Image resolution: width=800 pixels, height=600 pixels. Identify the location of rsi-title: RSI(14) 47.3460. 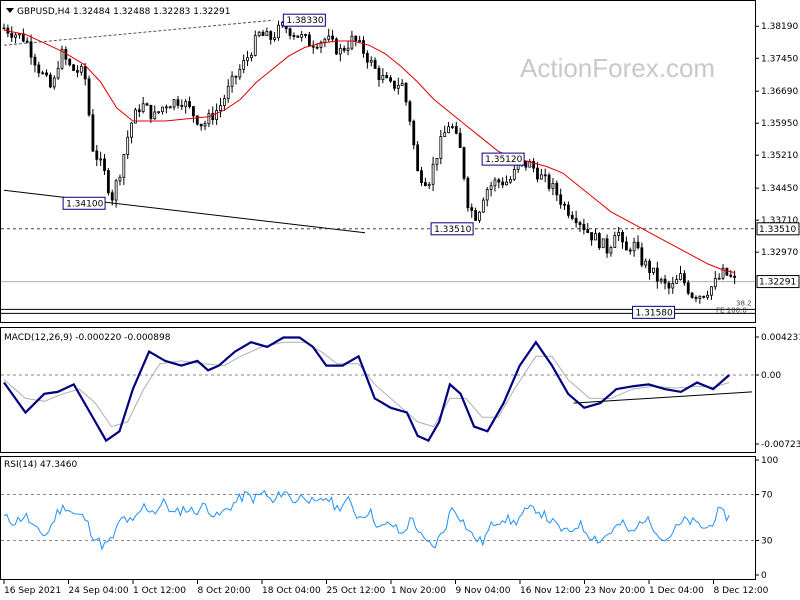
(40, 465).